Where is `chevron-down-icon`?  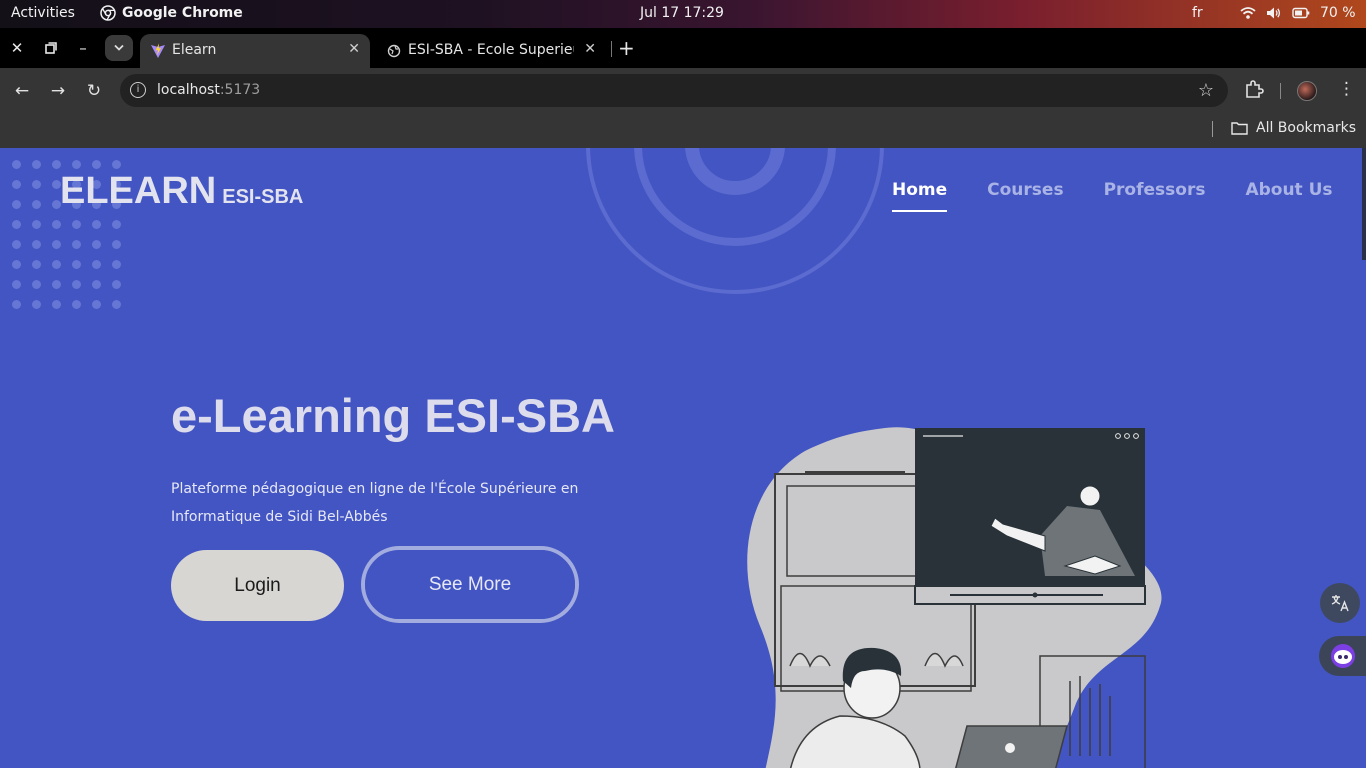 chevron-down-icon is located at coordinates (119, 47).